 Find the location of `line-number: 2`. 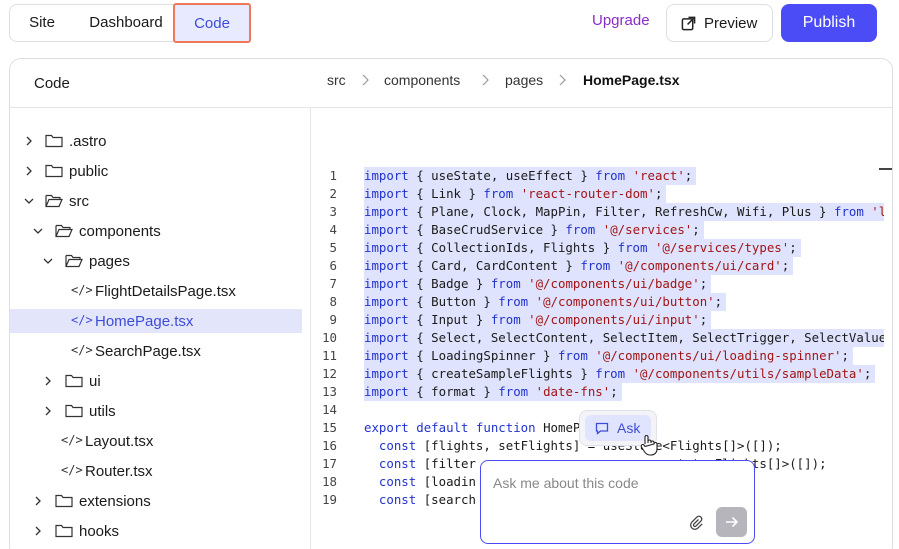

line-number: 2 is located at coordinates (333, 193).